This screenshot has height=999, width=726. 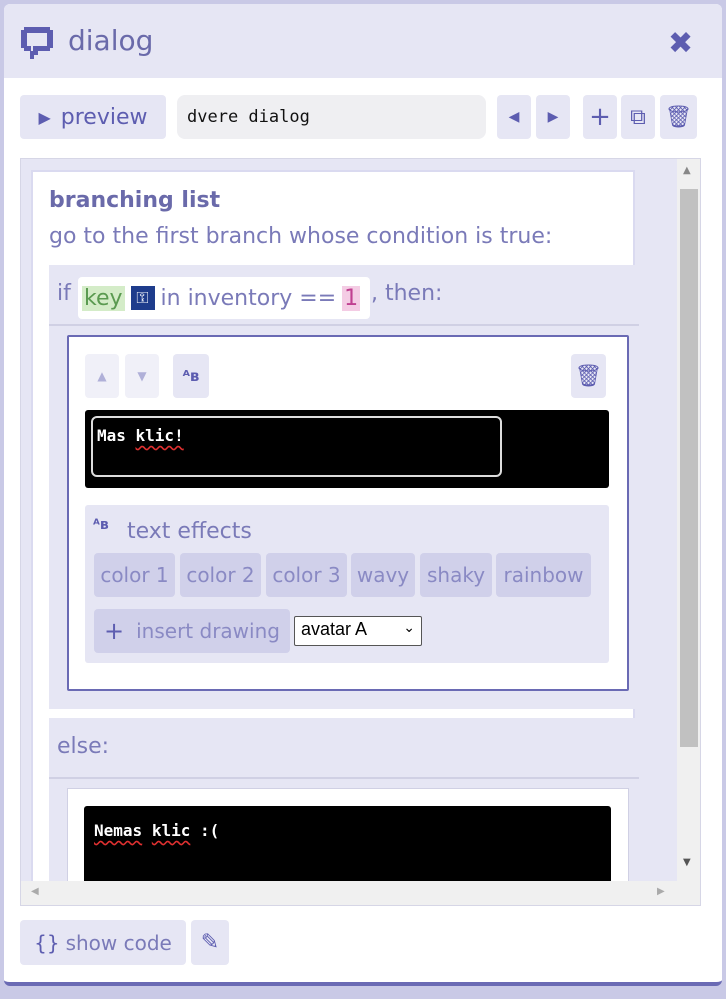 What do you see at coordinates (103, 298) in the screenshot?
I see `item-name: key` at bounding box center [103, 298].